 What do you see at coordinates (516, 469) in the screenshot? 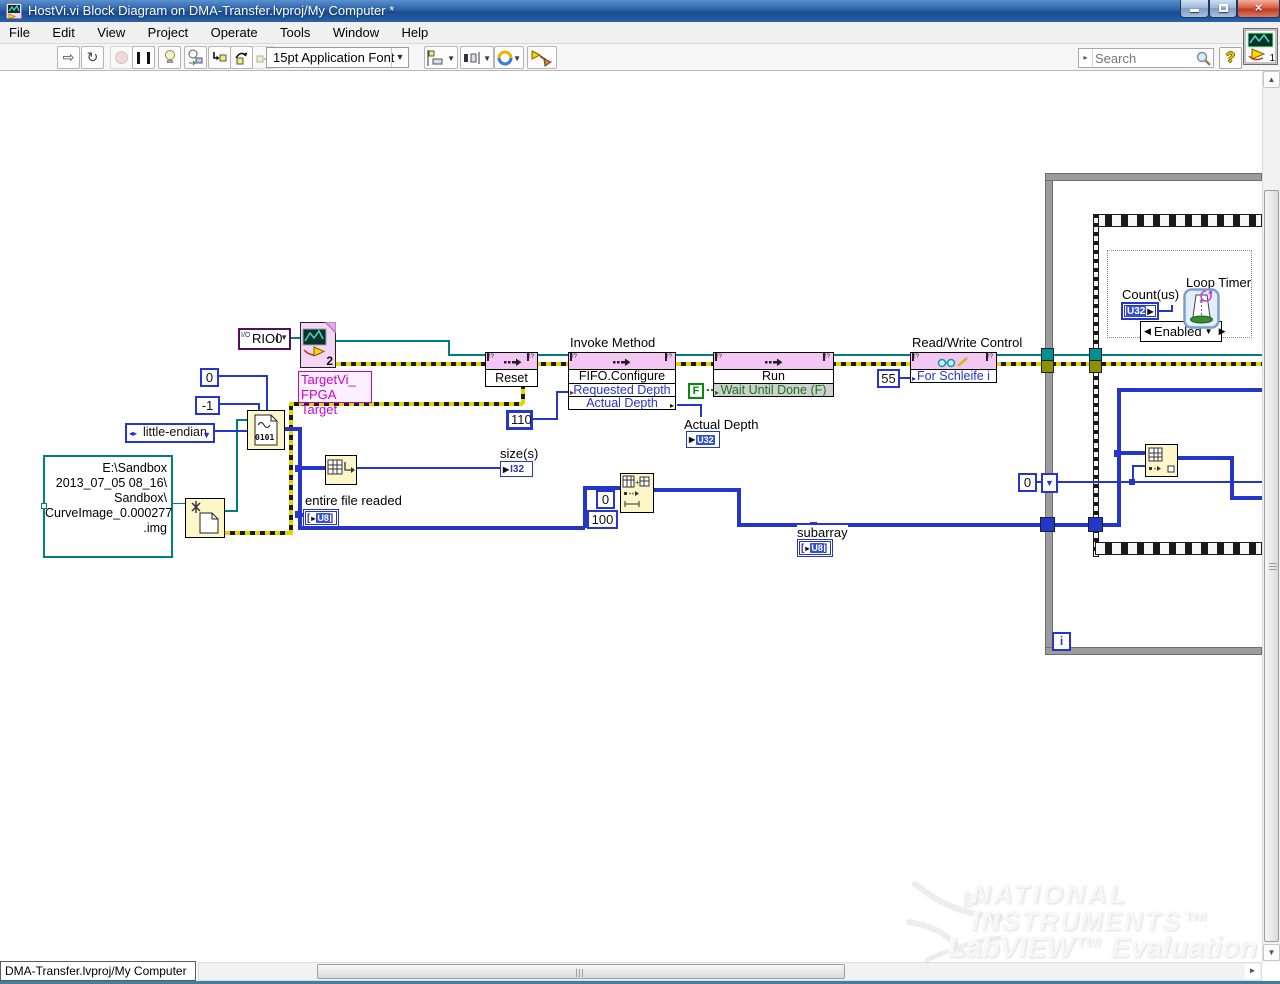
I see `size-indicator-terminal: ▶ I32` at bounding box center [516, 469].